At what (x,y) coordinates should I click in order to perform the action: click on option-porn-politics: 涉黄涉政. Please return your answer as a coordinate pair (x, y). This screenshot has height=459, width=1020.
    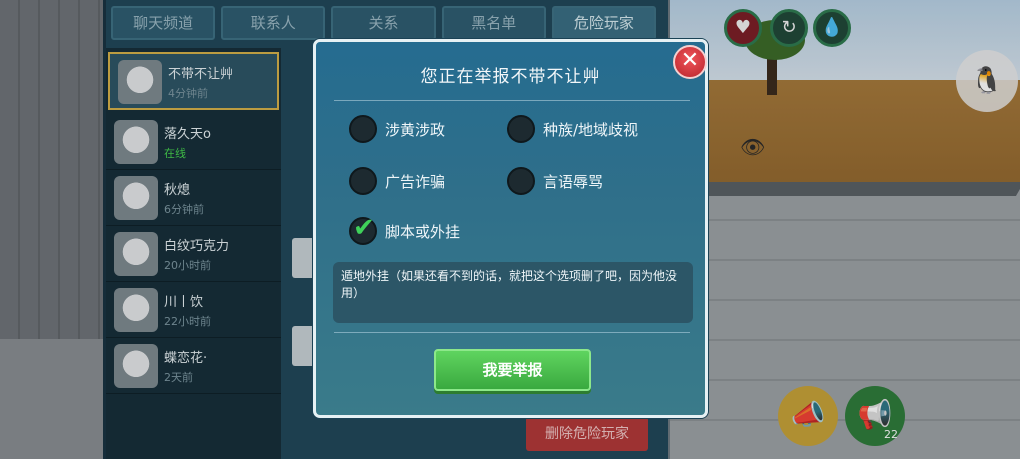
    Looking at the image, I should click on (397, 129).